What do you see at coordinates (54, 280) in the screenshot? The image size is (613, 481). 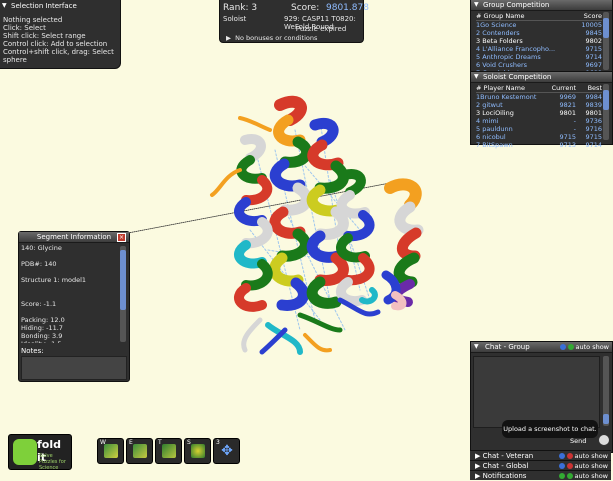 I see `segment-detail-line: Structure 1: model1` at bounding box center [54, 280].